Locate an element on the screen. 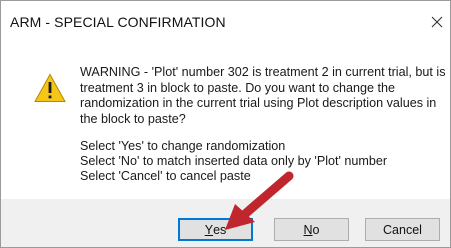  no-accelerator: N is located at coordinates (308, 229).